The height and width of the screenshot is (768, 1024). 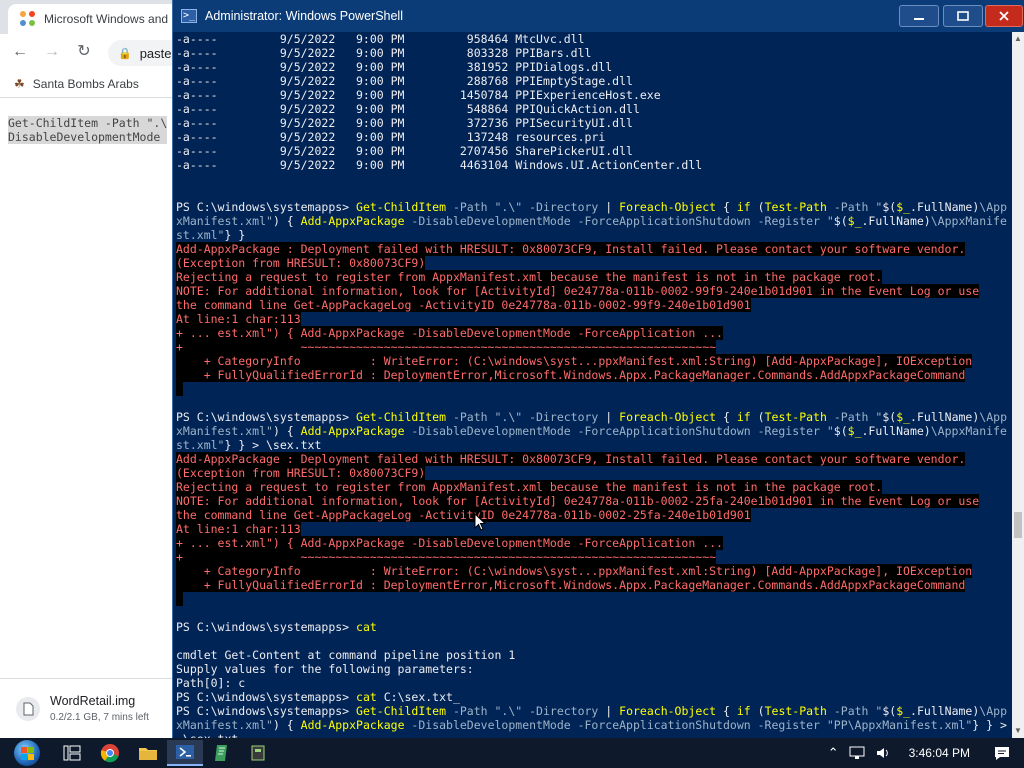 What do you see at coordinates (20, 52) in the screenshot?
I see `back-arrow-icon: ←` at bounding box center [20, 52].